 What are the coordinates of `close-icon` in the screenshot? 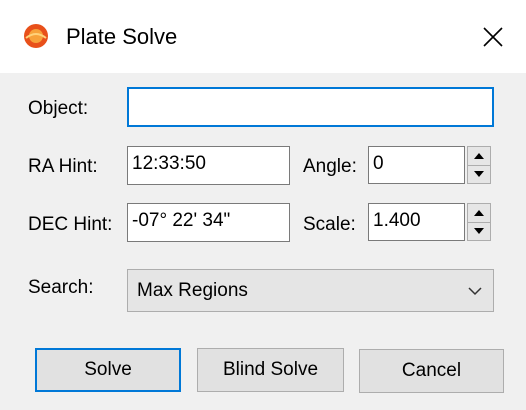 It's located at (493, 36).